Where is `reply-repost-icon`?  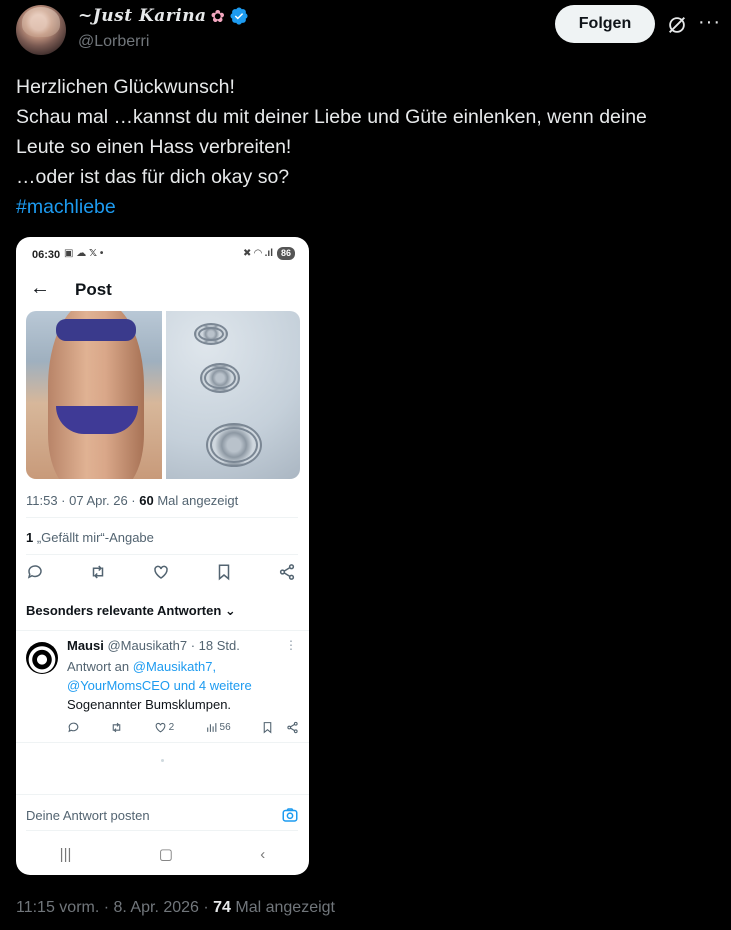 reply-repost-icon is located at coordinates (117, 727).